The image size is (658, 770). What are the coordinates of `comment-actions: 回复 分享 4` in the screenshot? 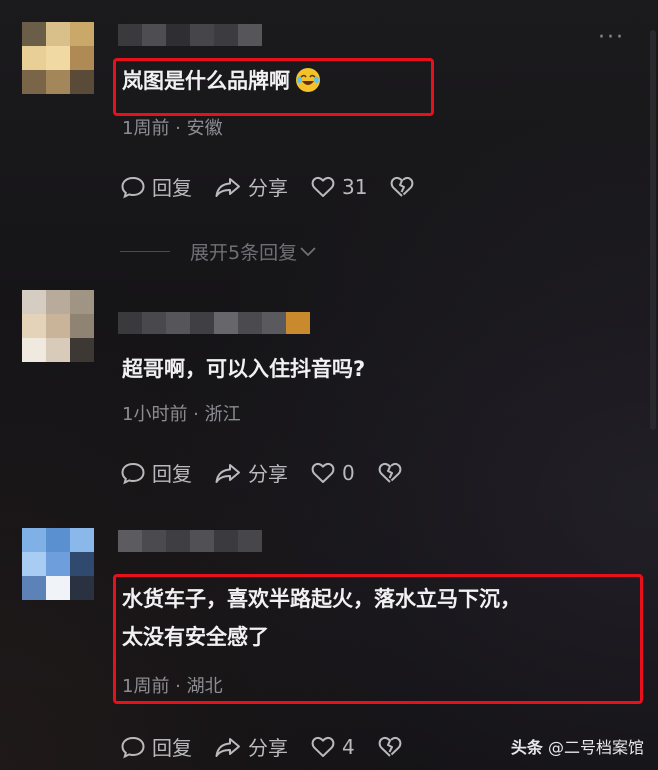 It's located at (275, 746).